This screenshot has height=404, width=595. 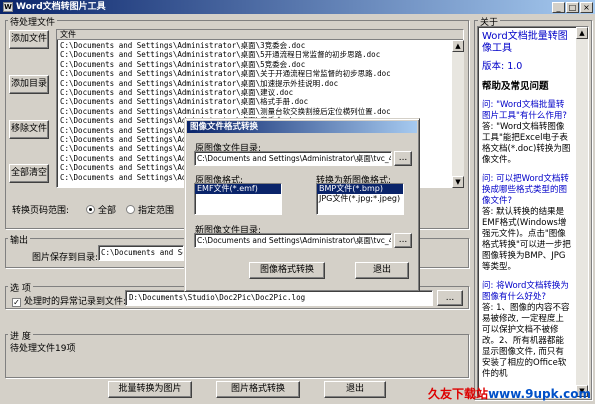 What do you see at coordinates (41, 211) in the screenshot?
I see `page-range-label: 转换页码范围:` at bounding box center [41, 211].